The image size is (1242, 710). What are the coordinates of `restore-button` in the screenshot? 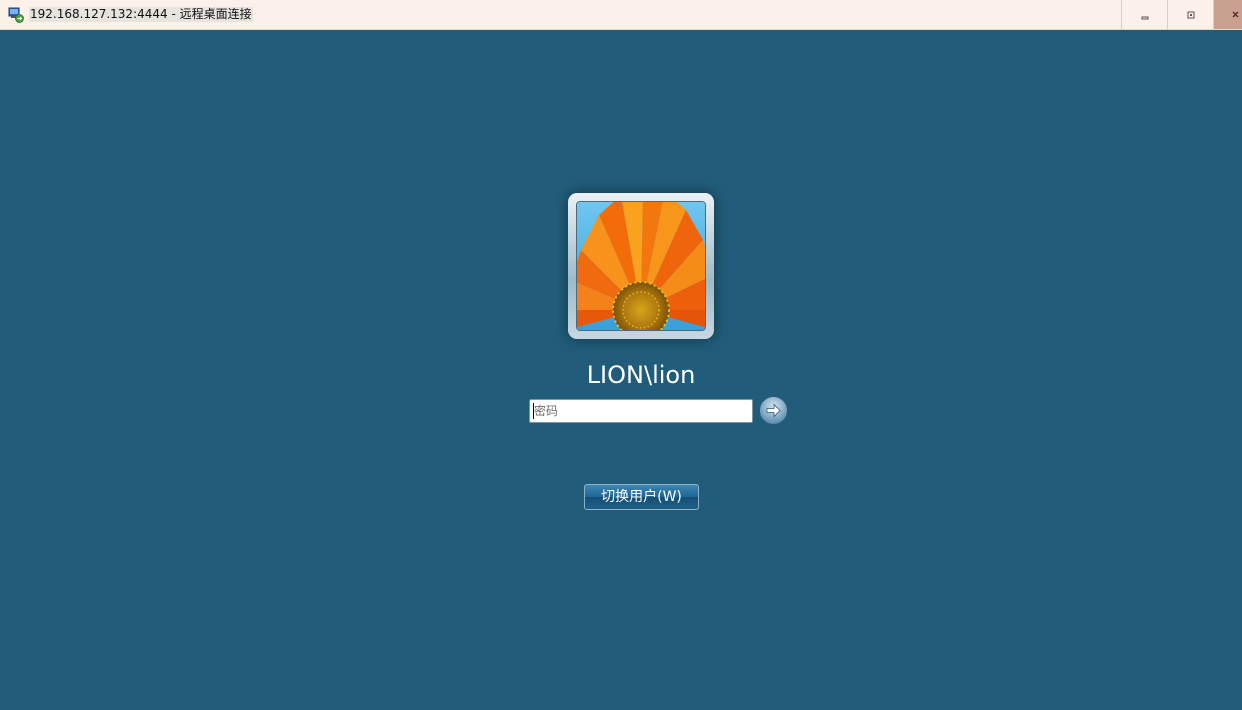 It's located at (1190, 14).